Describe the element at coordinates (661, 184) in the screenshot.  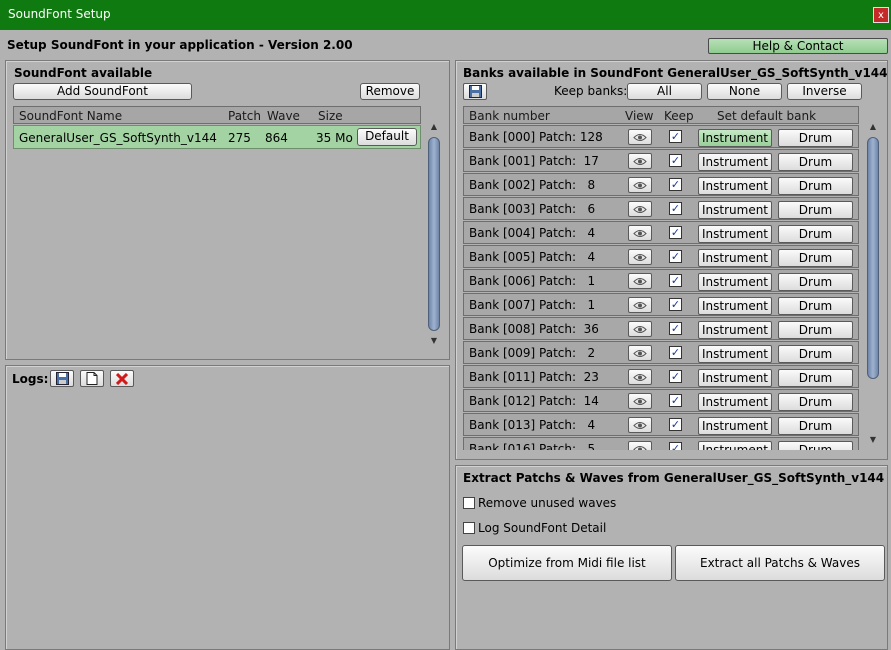
I see `bank-row: Bank [002] Patch: 8 ✓ Instrument Drum` at that location.